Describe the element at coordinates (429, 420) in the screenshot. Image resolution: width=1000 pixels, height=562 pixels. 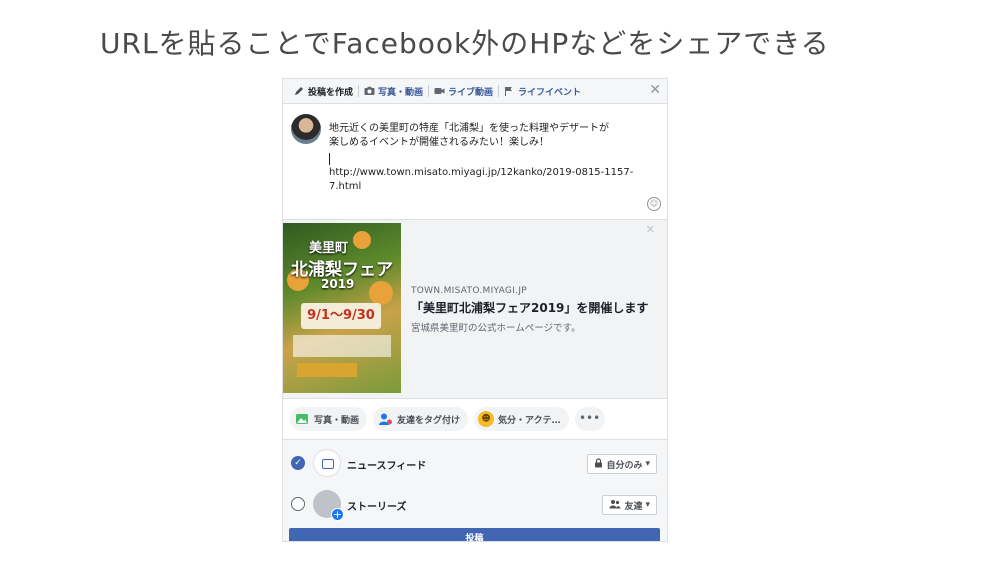
I see `tag-friends-label: 友達をタグ付け` at that location.